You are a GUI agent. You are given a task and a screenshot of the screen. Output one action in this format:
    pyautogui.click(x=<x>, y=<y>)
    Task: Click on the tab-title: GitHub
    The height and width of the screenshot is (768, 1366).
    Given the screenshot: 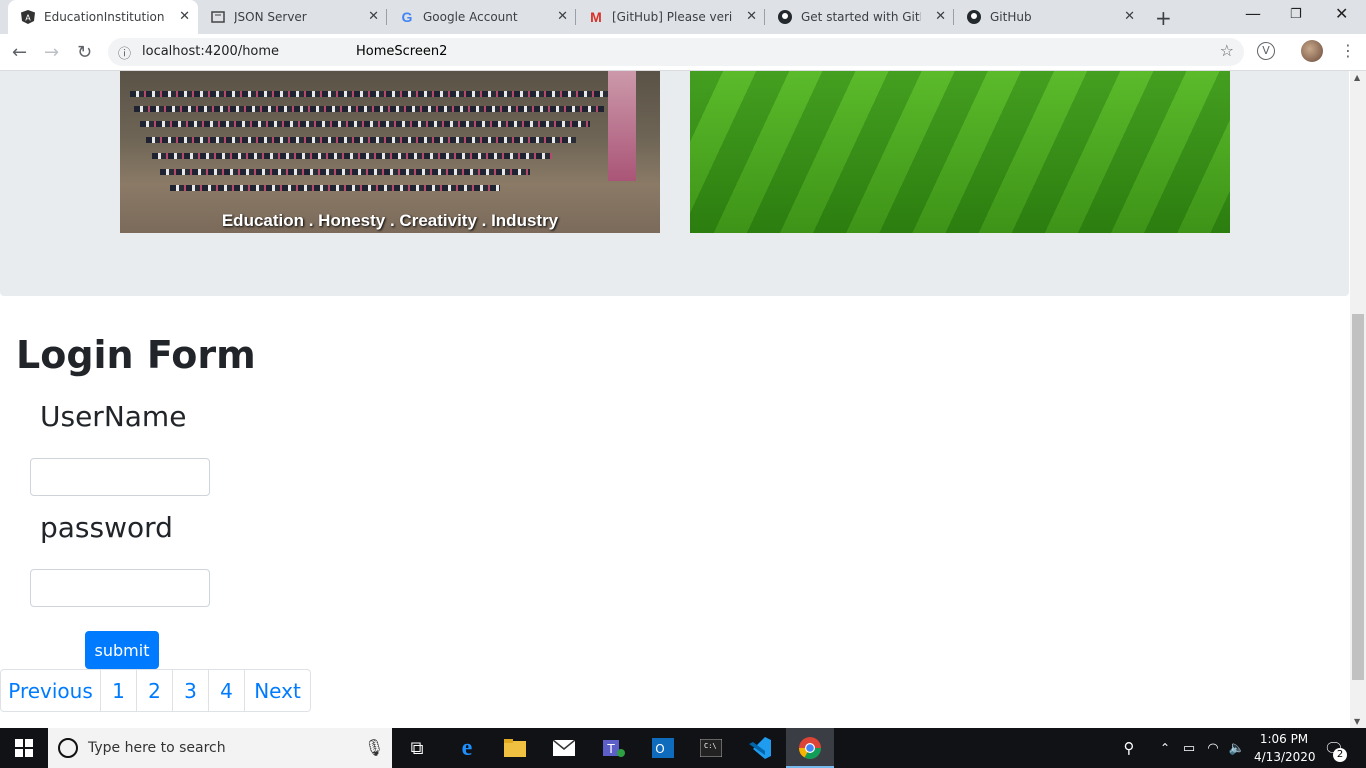 What is the action you would take?
    pyautogui.click(x=1011, y=17)
    